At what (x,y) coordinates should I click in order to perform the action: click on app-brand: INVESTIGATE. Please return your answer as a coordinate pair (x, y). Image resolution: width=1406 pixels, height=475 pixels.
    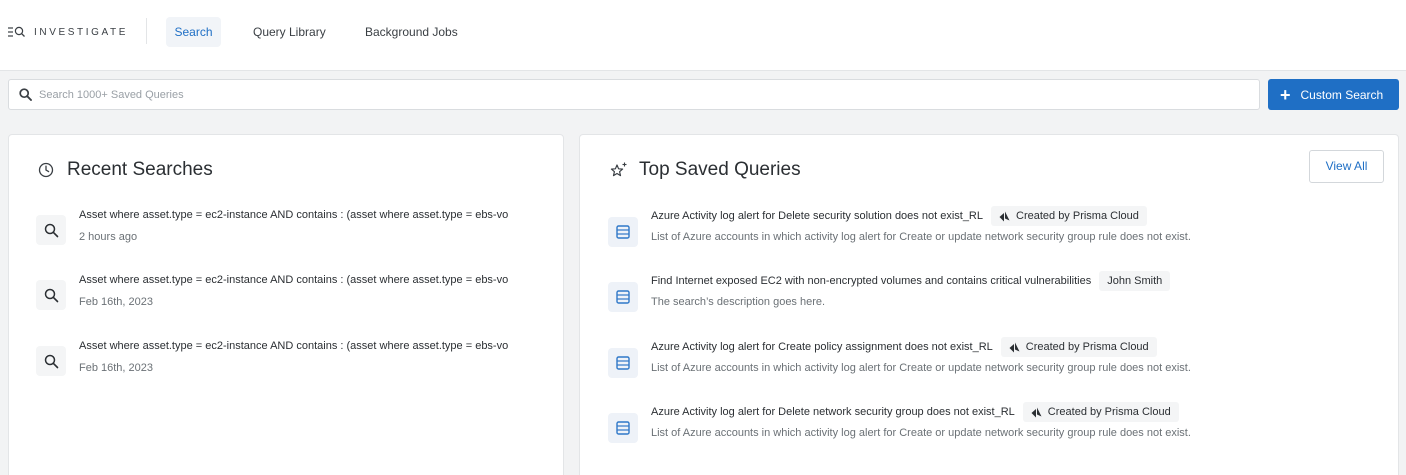
    Looking at the image, I should click on (68, 32).